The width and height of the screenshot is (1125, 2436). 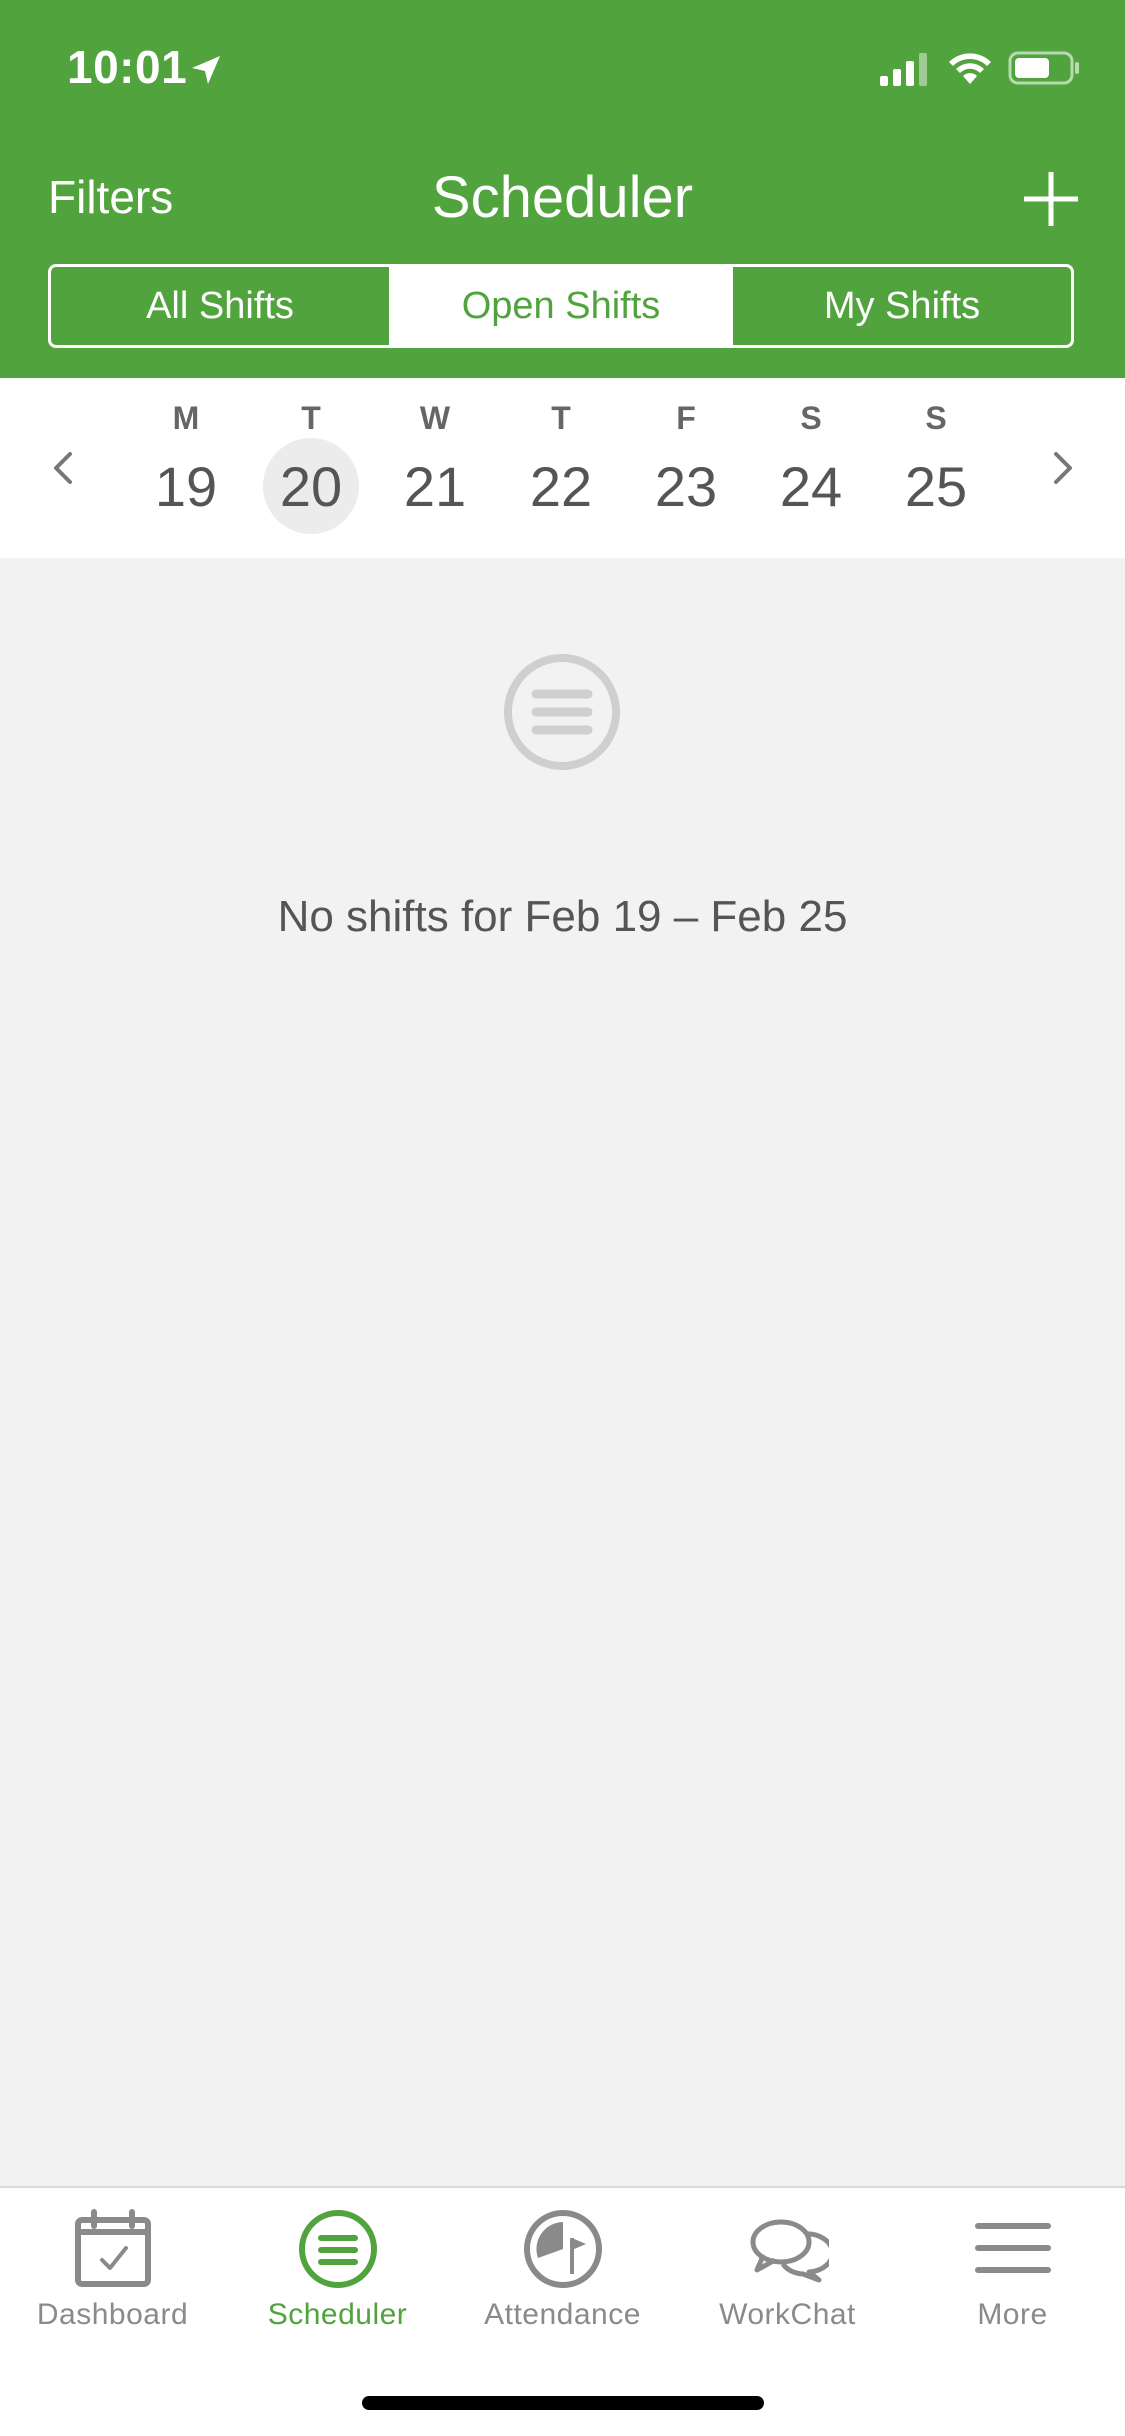 I want to click on day-number-wrap: 21, so click(x=435, y=486).